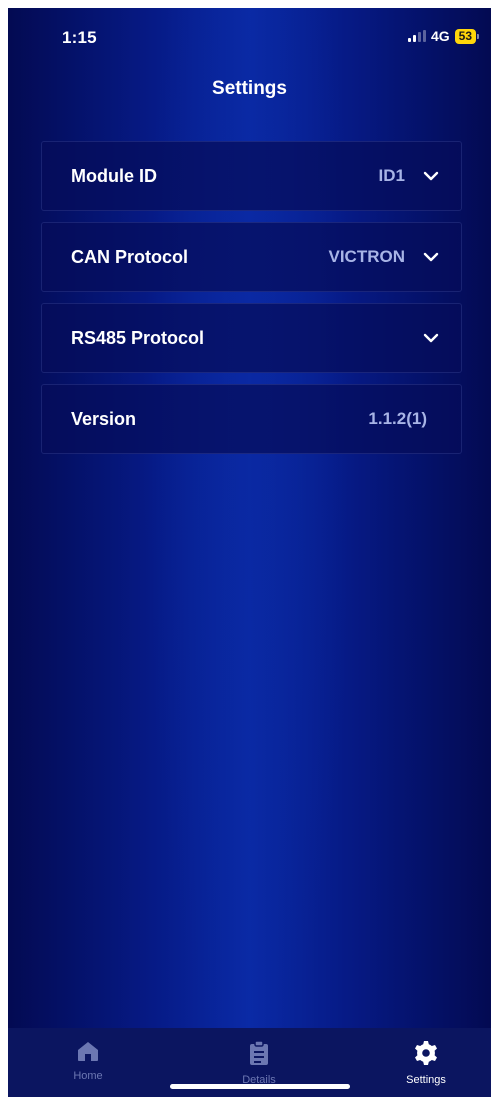  What do you see at coordinates (138, 337) in the screenshot?
I see `setting-label: RS485 Protocol` at bounding box center [138, 337].